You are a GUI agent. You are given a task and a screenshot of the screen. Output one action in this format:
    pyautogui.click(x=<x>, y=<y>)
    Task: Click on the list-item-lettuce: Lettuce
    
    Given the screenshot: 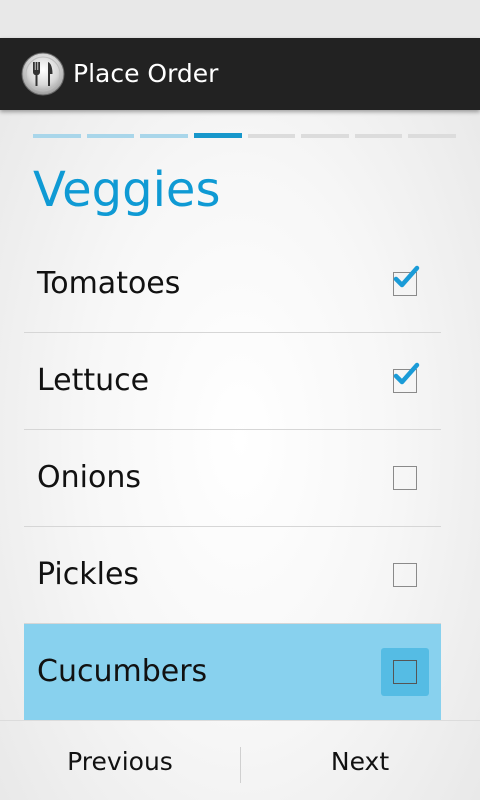 What is the action you would take?
    pyautogui.click(x=232, y=381)
    